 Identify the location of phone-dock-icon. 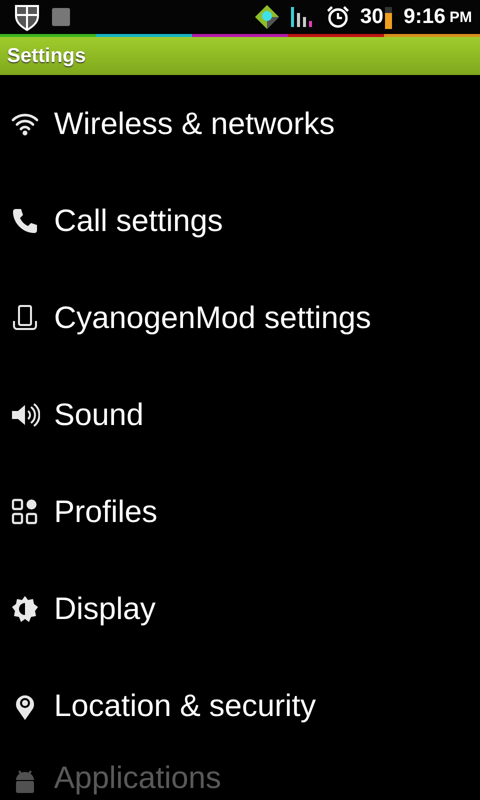
(25, 317).